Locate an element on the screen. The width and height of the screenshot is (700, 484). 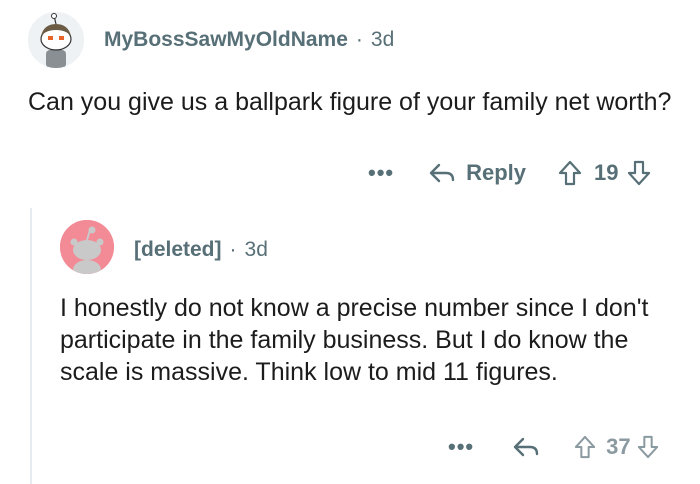
comment-meta: [deleted] · 3d is located at coordinates (201, 250).